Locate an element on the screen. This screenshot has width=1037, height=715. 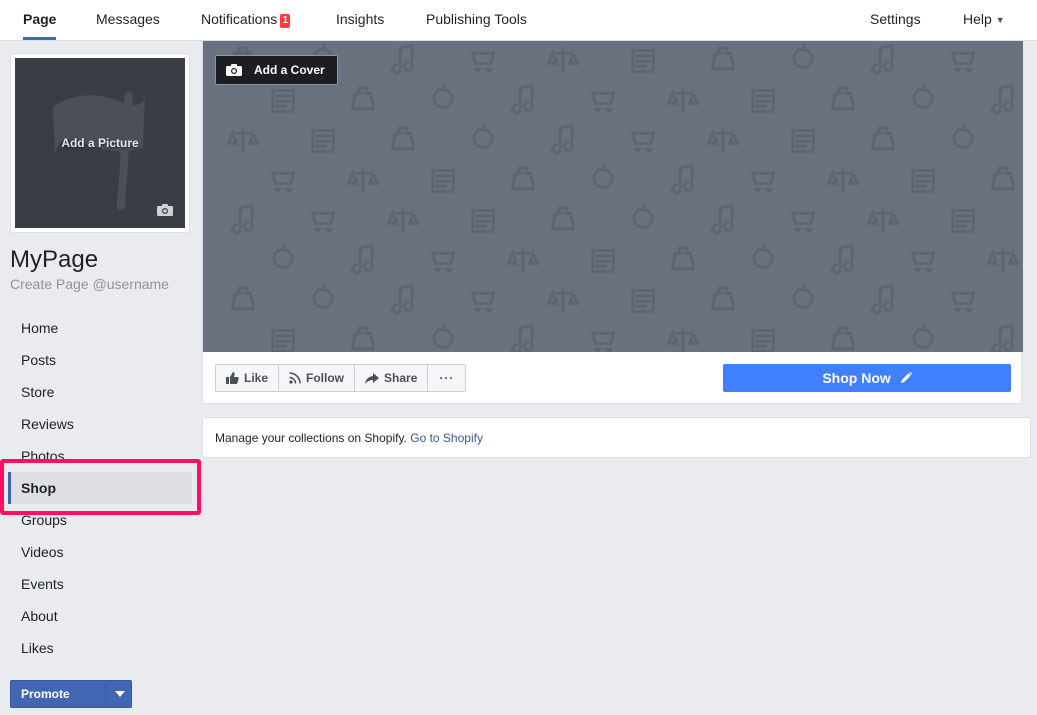
sidebar-item-reviews: Reviews is located at coordinates (100, 424).